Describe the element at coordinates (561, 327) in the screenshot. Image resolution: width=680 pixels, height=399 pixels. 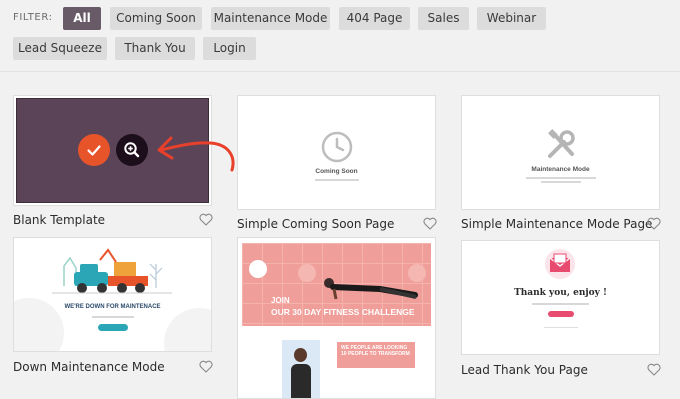
I see `preview-footer-line` at that location.